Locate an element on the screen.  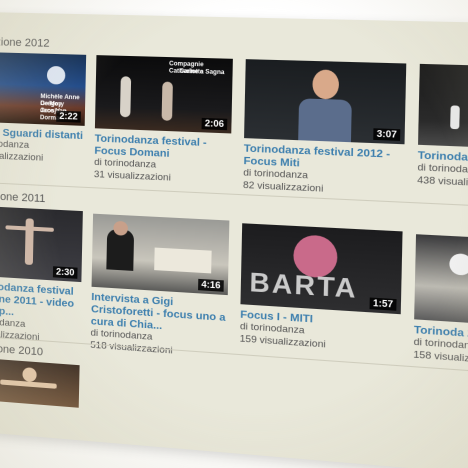
thumbnail-caption: BARTA is located at coordinates (304, 285).